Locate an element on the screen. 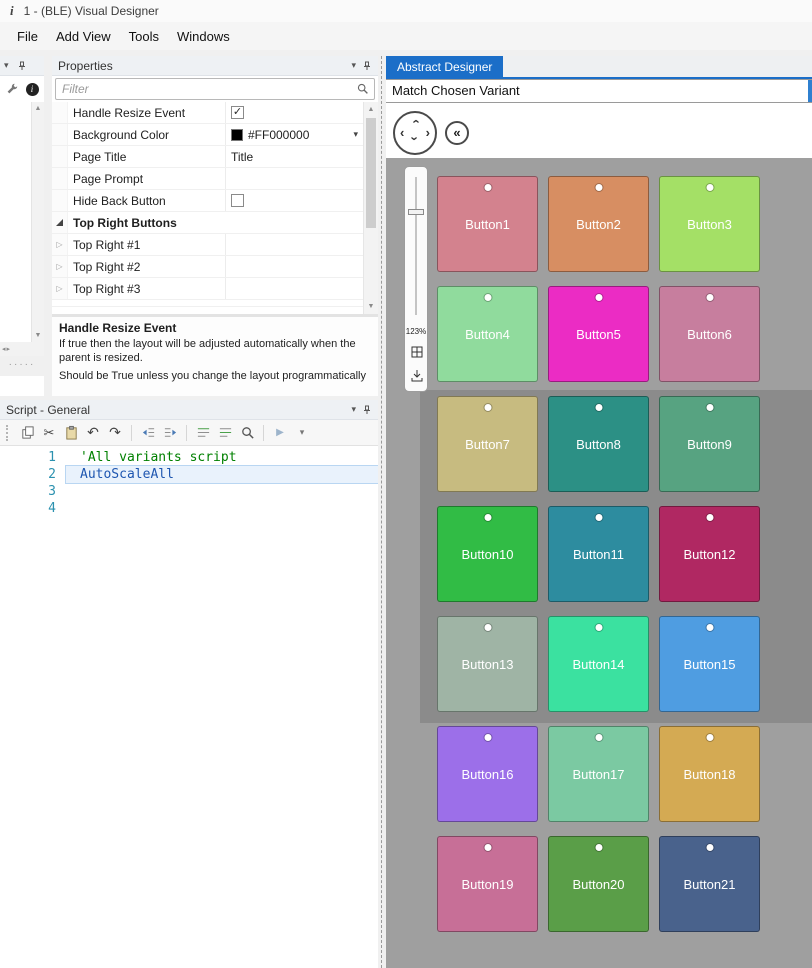  designer-button-button11: Button11 is located at coordinates (598, 554).